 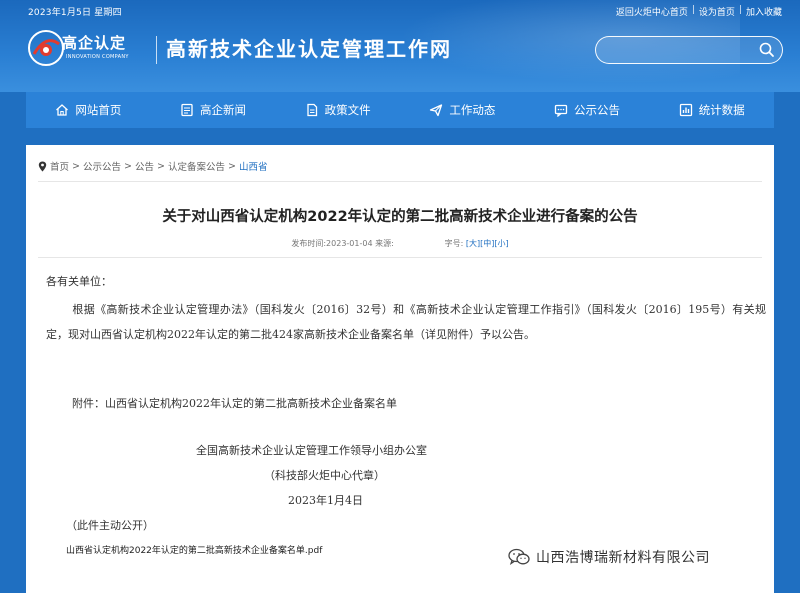 I want to click on breadcrumb-notices: 公示公告, so click(x=102, y=166).